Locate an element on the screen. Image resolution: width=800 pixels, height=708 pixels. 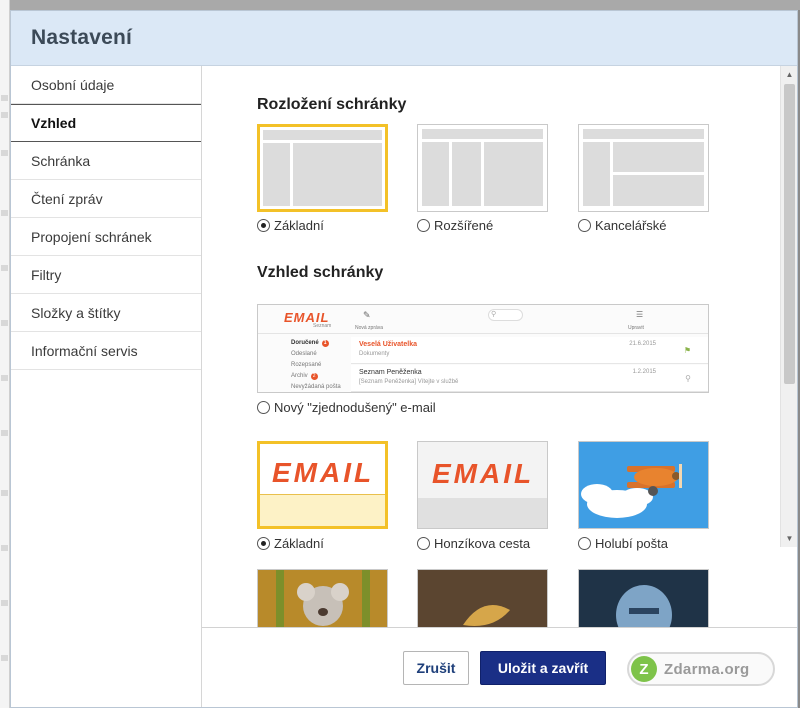
theme-robot-thumb is located at coordinates (643, 598).